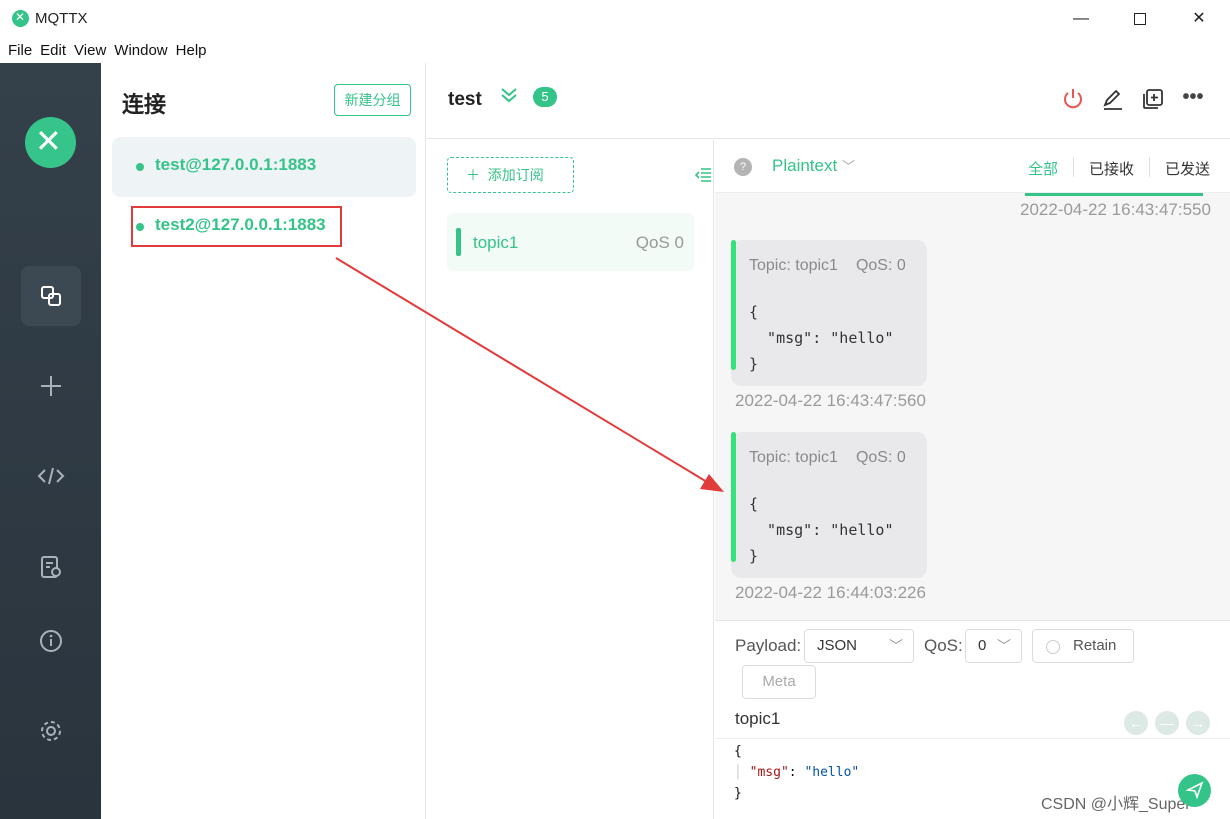  What do you see at coordinates (61, 18) in the screenshot?
I see `app-title: MQTTX` at bounding box center [61, 18].